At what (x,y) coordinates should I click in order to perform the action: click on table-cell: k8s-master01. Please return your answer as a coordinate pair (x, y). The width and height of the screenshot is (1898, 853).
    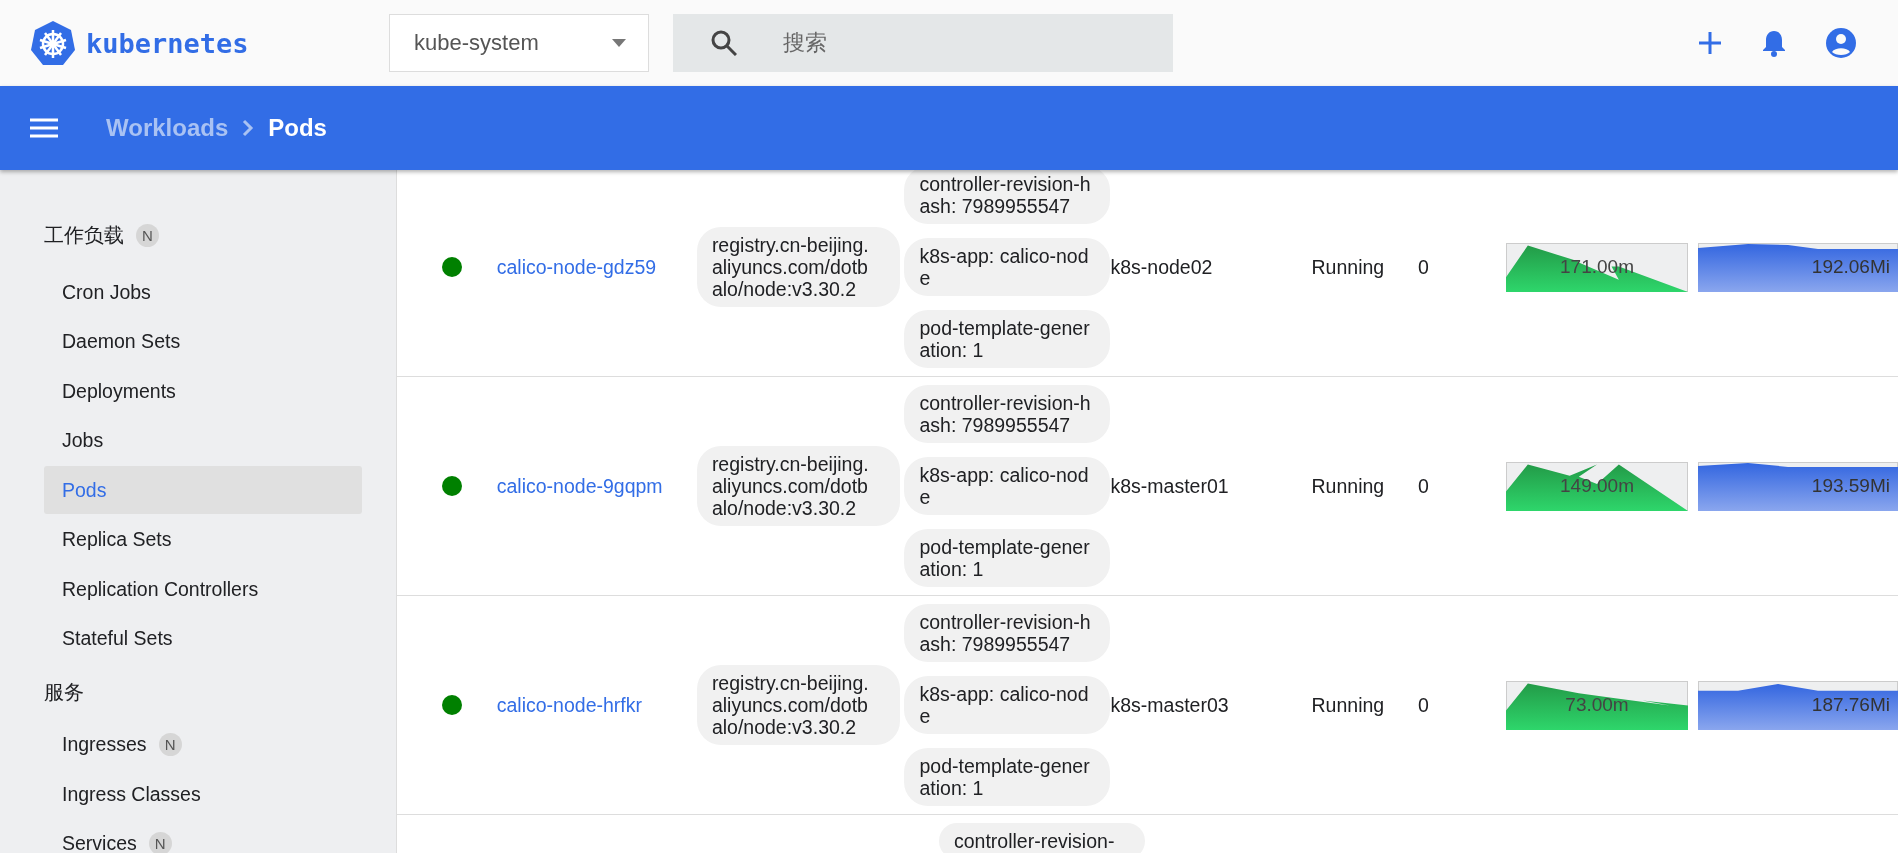
    Looking at the image, I should click on (1169, 485).